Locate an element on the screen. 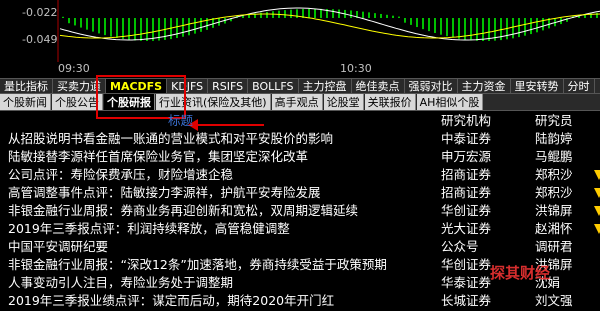 Image resolution: width=600 pixels, height=311 pixels. report-title: 公司点评：寿险保费承压，财险增速企稳 is located at coordinates (220, 175).